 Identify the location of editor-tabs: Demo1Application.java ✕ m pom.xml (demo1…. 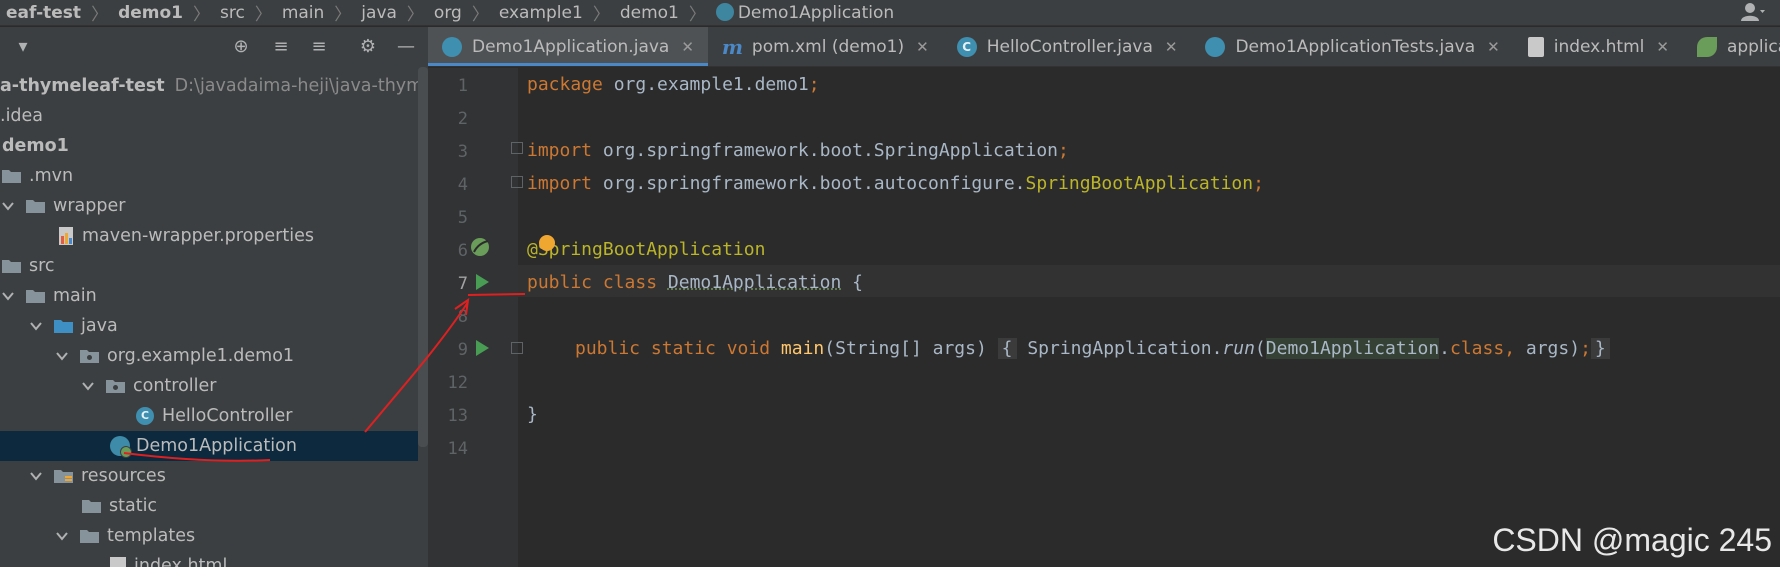
(1104, 47).